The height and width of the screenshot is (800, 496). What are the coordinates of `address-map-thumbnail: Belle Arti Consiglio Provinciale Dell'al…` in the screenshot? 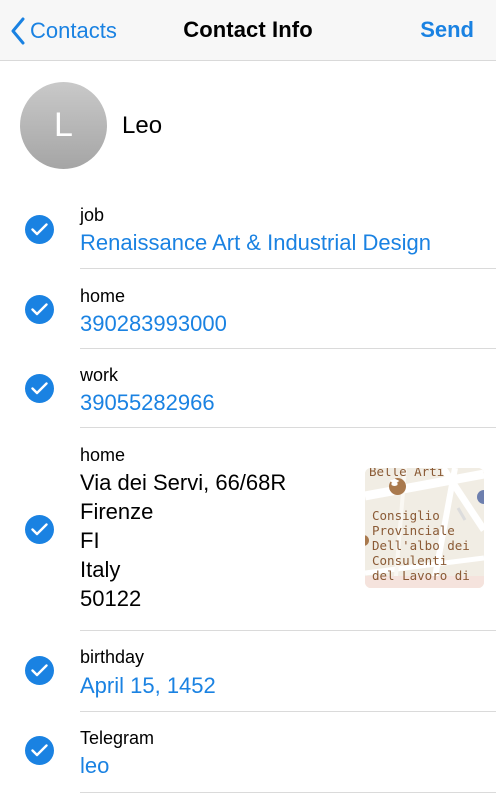 It's located at (424, 528).